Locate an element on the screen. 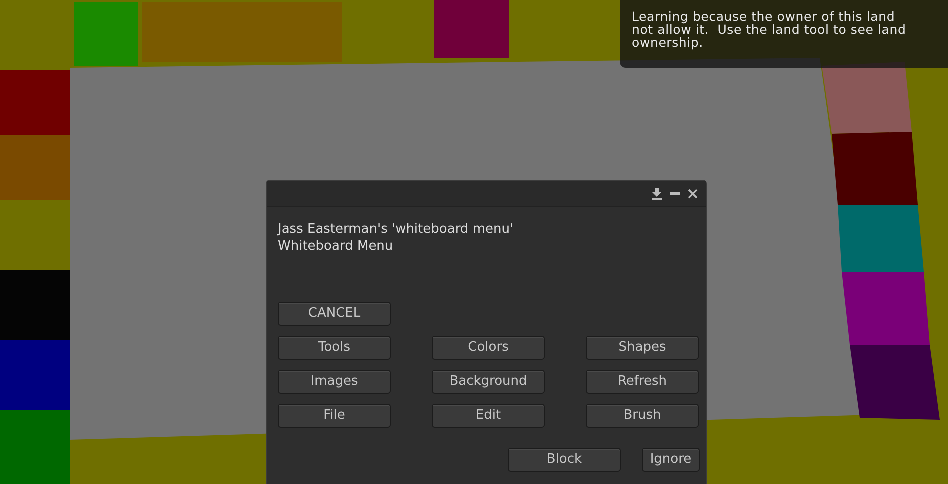  dialog-message: Jass Easterman's 'whiteboard menu' is located at coordinates (396, 229).